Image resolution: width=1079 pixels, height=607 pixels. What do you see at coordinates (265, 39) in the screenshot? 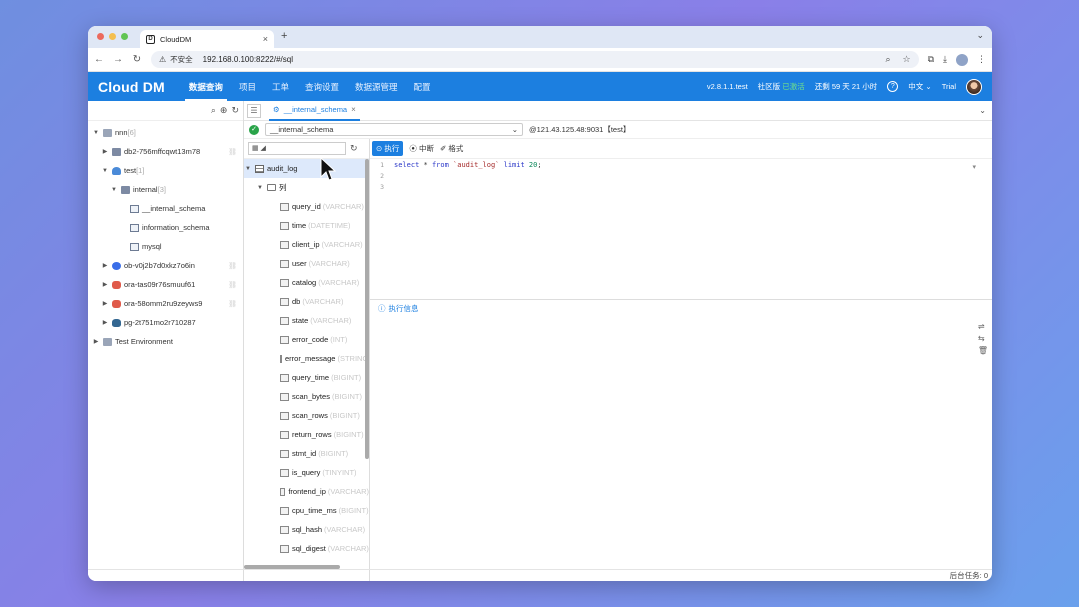
I see `close-tab-icon: ×` at bounding box center [265, 39].